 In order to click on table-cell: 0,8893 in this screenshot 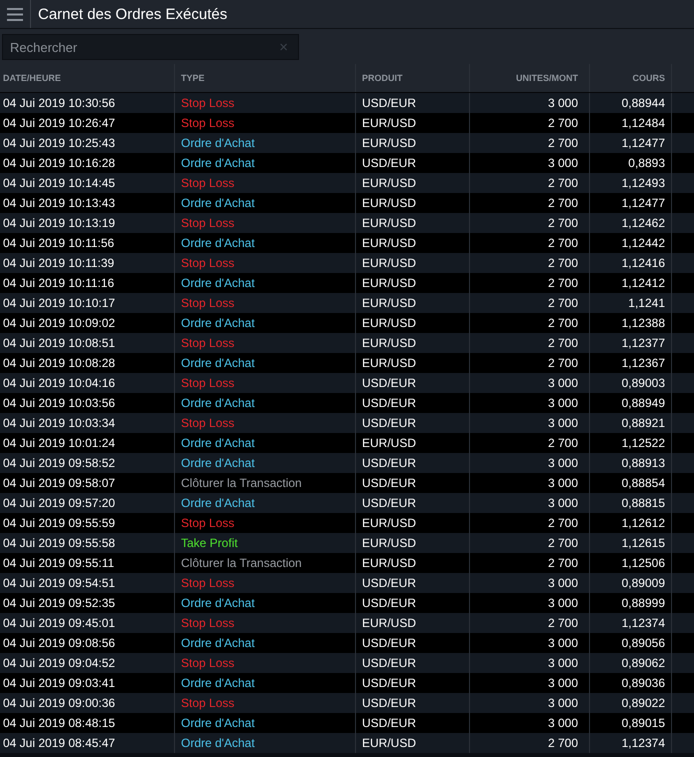, I will do `click(646, 163)`.